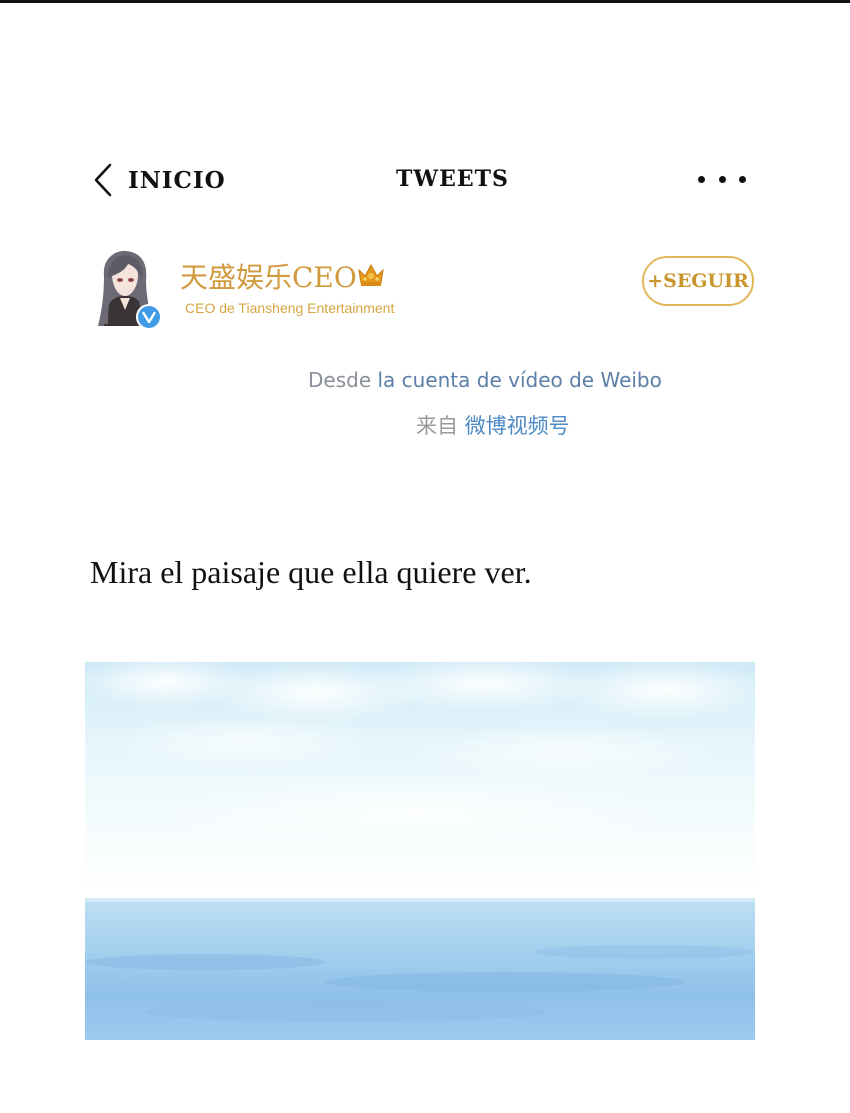 The height and width of the screenshot is (1113, 850). What do you see at coordinates (517, 426) in the screenshot?
I see `source-link-zh: 微博视频号` at bounding box center [517, 426].